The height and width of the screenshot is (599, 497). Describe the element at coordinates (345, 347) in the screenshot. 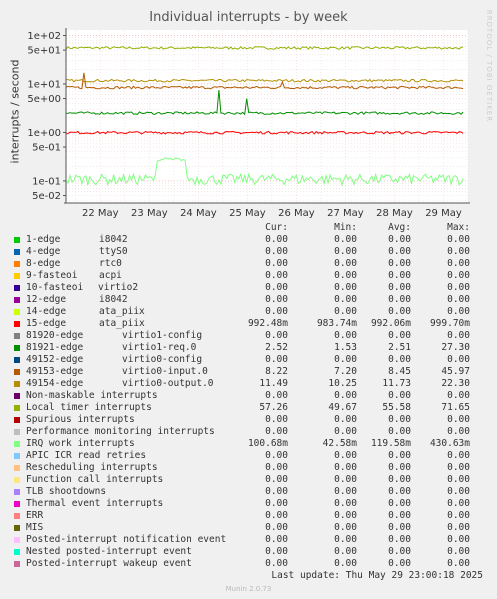

I see `value-min: 1.53` at that location.